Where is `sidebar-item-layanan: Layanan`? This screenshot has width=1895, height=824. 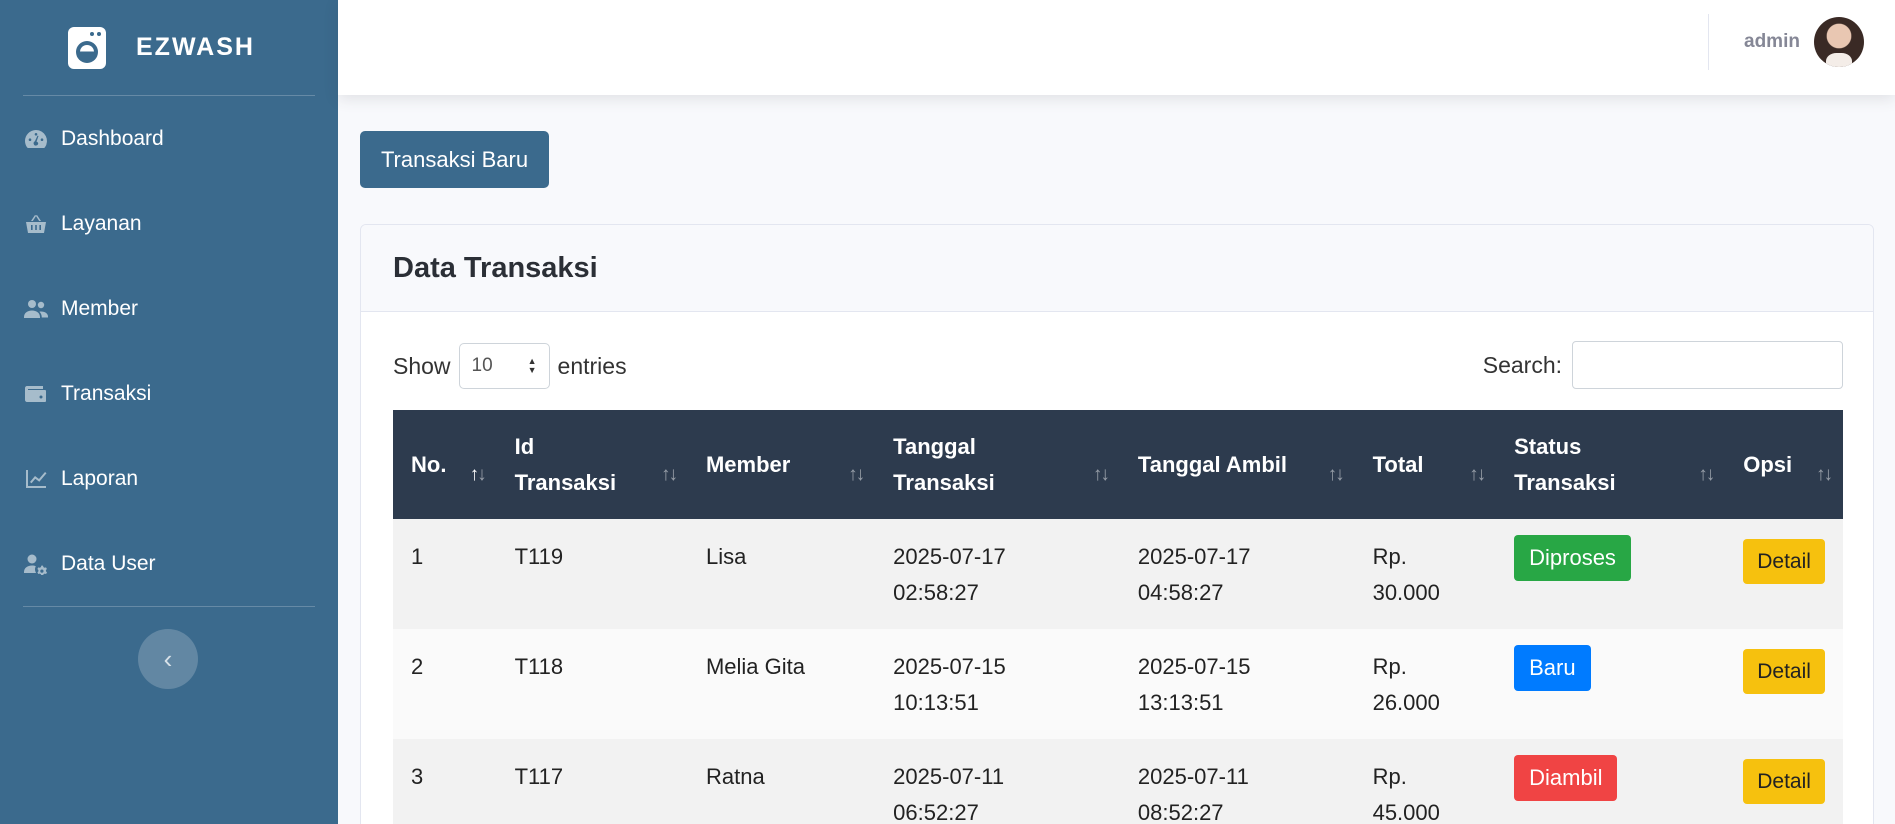
sidebar-item-layanan: Layanan is located at coordinates (169, 223).